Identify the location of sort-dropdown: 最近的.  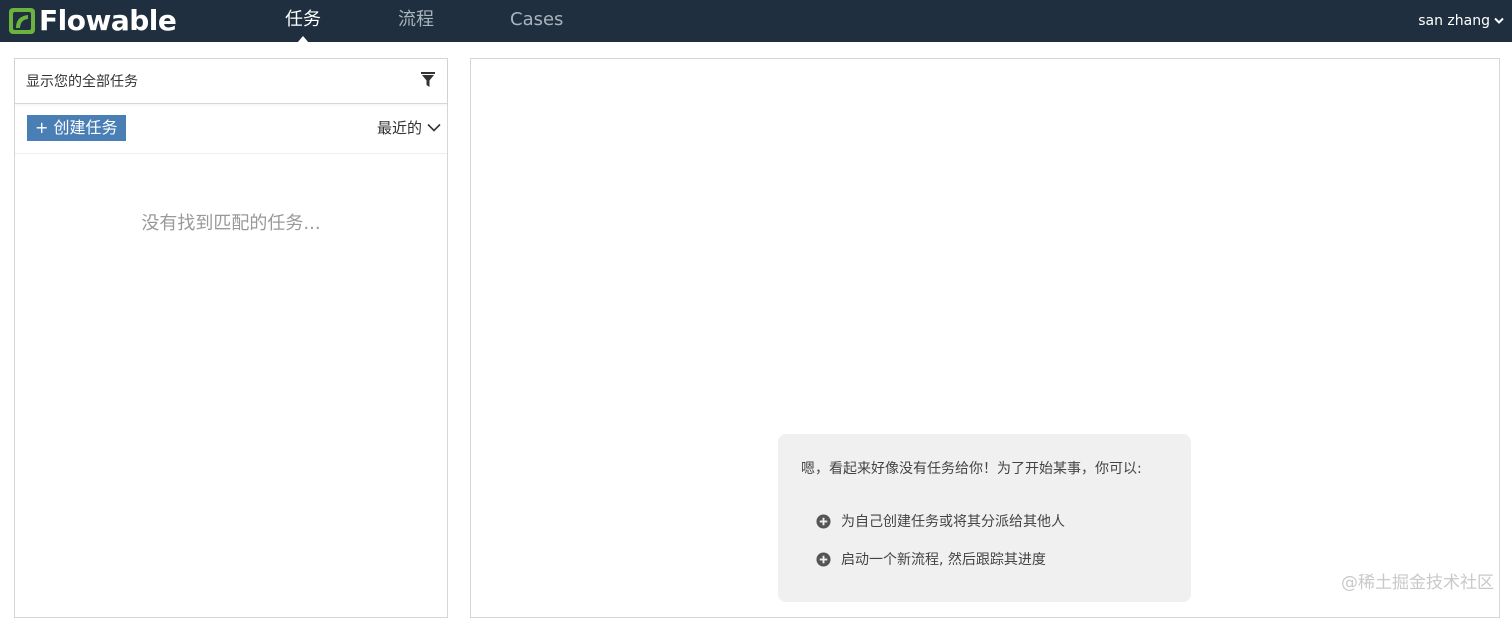
(409, 127).